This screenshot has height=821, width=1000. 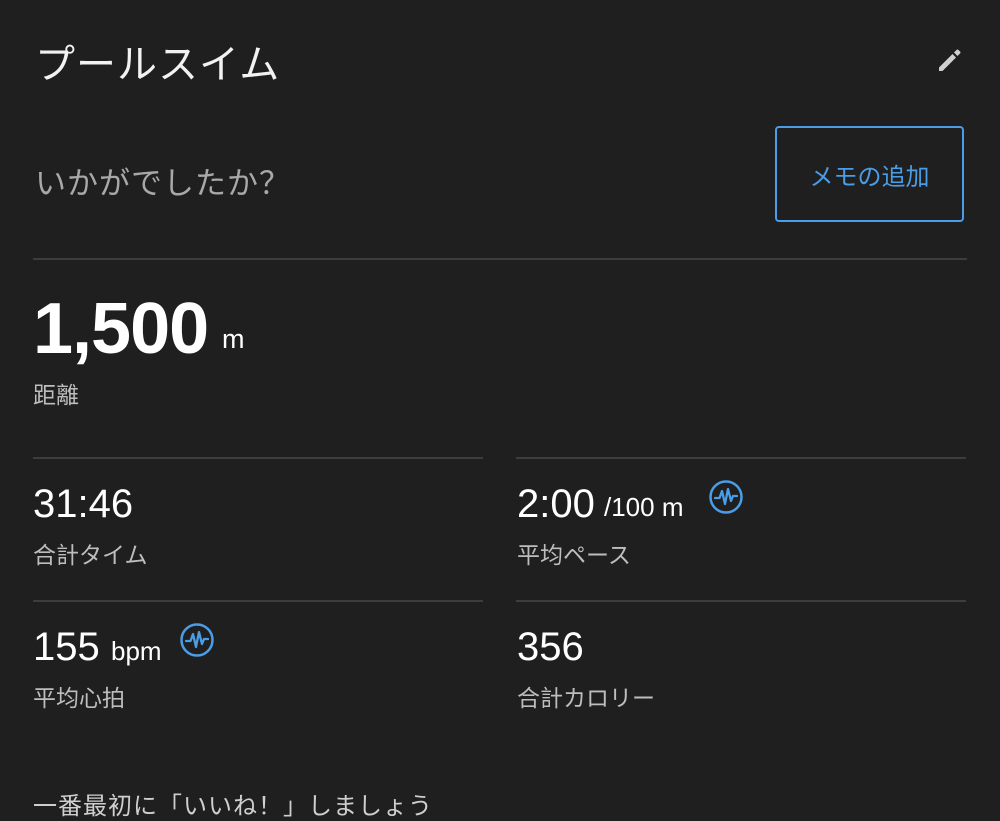 What do you see at coordinates (90, 556) in the screenshot?
I see `total-time-label: 合計タイム` at bounding box center [90, 556].